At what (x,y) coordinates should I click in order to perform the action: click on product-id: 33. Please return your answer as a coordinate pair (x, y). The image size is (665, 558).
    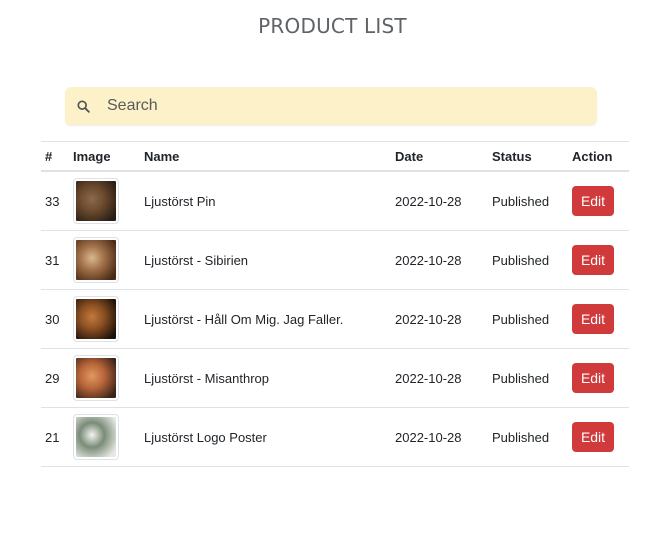
    Looking at the image, I should click on (55, 201).